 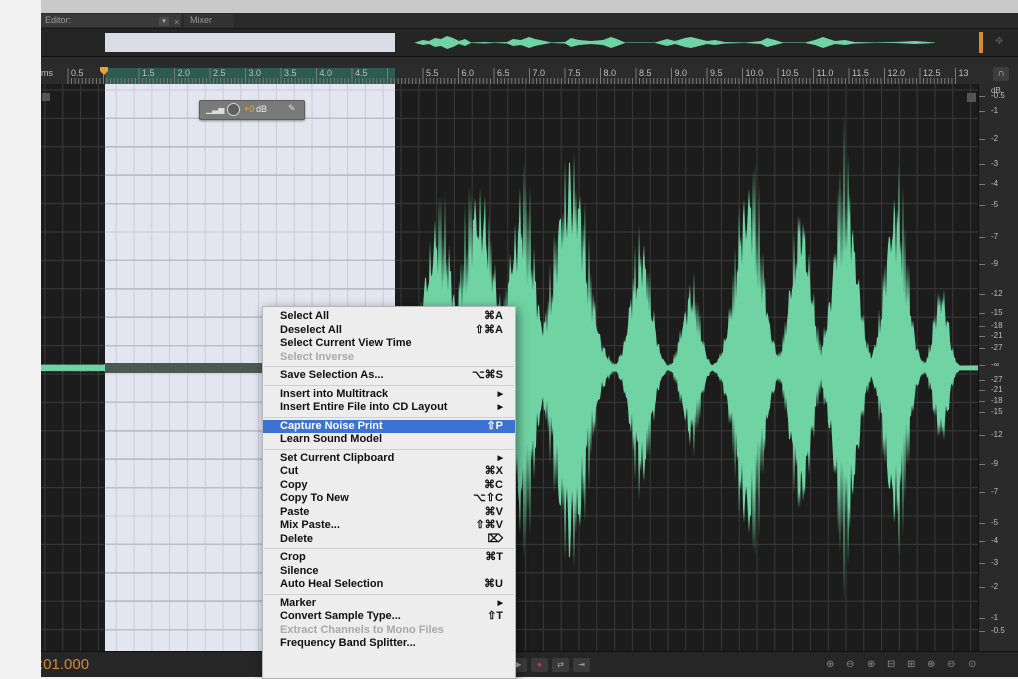 What do you see at coordinates (488, 329) in the screenshot?
I see `menu-item-shortcut: ⇧⌘A` at bounding box center [488, 329].